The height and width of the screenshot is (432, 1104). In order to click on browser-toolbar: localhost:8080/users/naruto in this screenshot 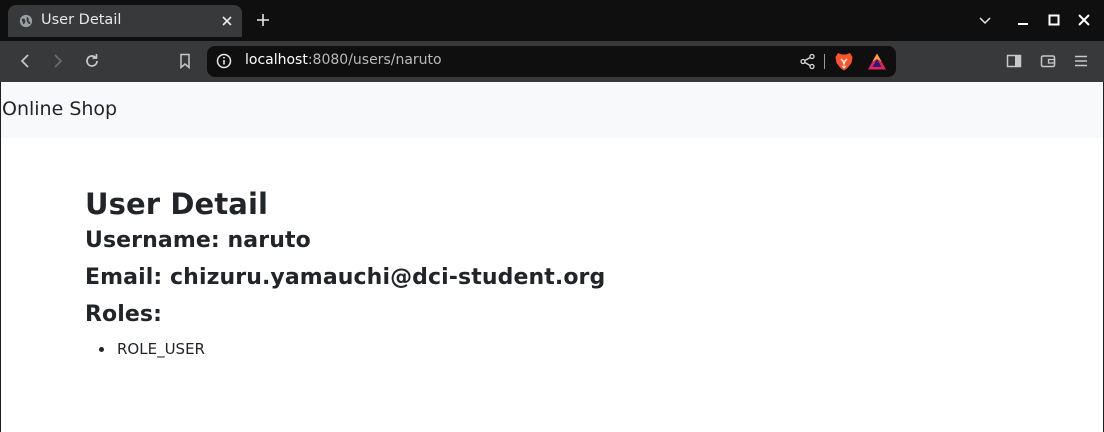, I will do `click(552, 61)`.